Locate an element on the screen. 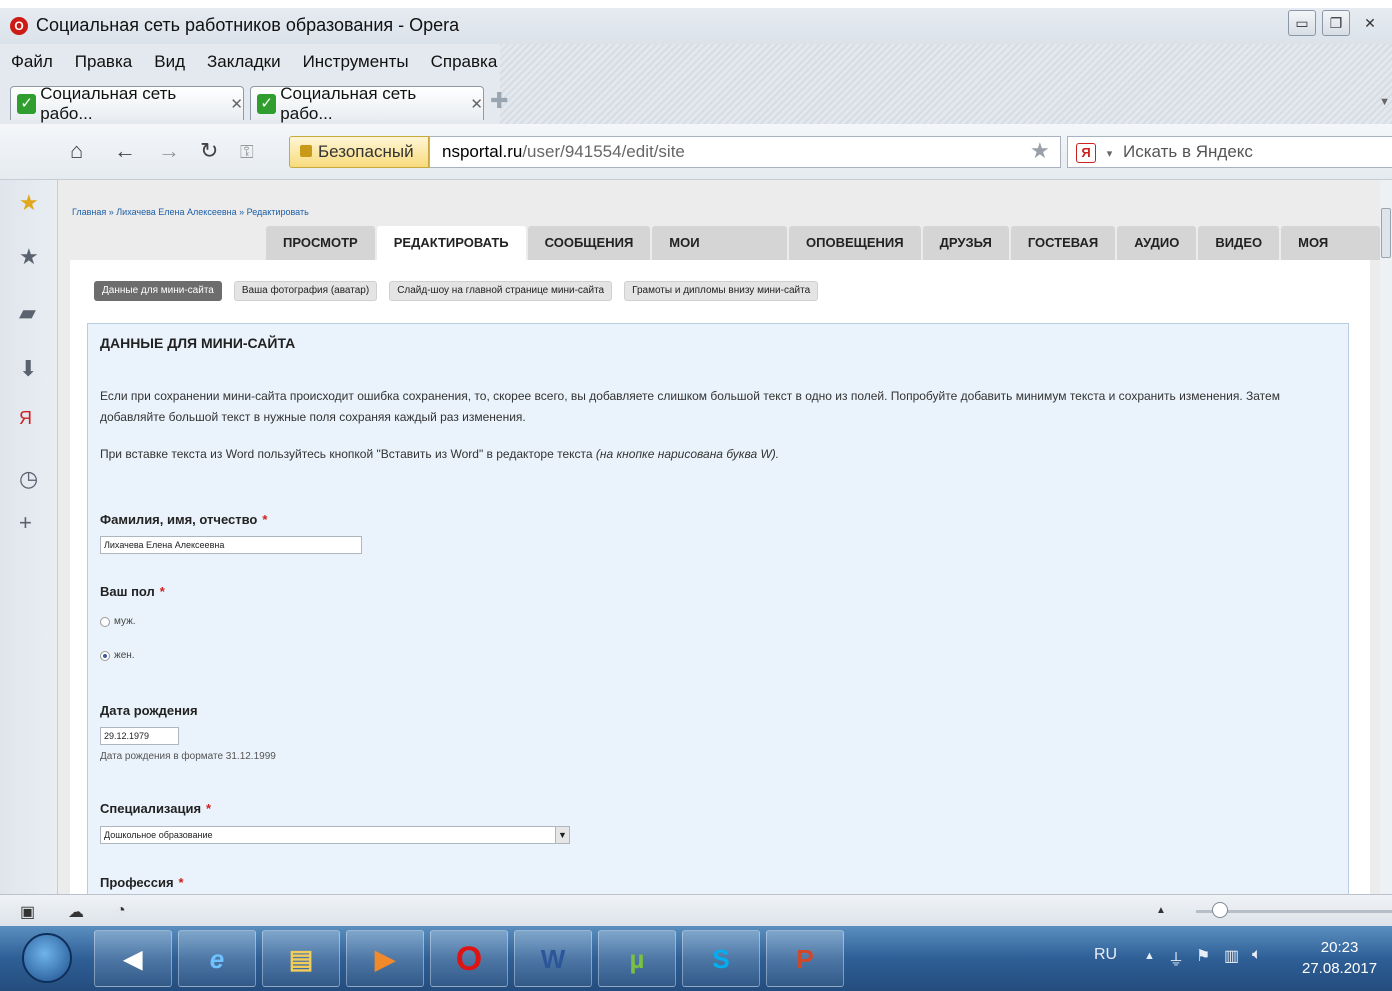  gender-option-female: жен. is located at coordinates (117, 655).